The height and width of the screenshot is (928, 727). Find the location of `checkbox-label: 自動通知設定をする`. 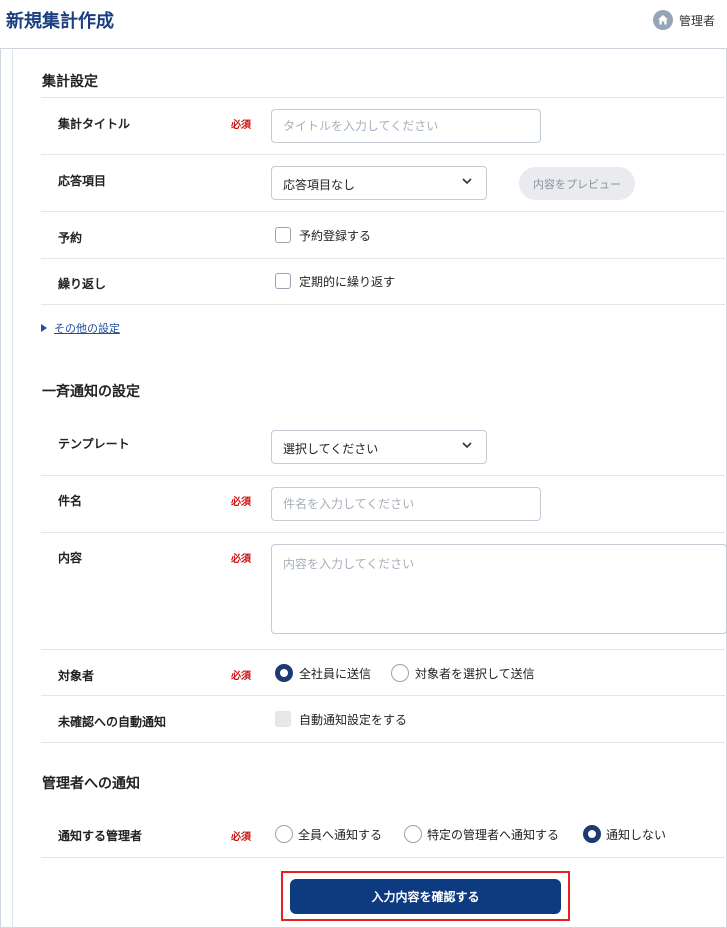

checkbox-label: 自動通知設定をする is located at coordinates (353, 720).